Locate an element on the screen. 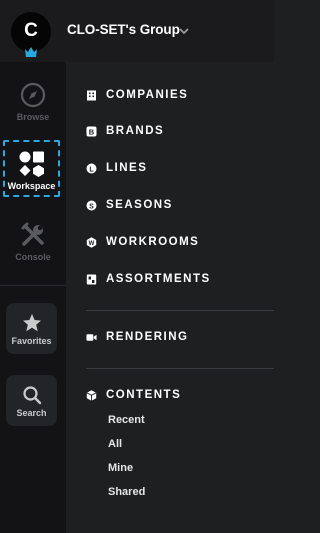 This screenshot has height=533, width=320. season-icon: S is located at coordinates (91, 205).